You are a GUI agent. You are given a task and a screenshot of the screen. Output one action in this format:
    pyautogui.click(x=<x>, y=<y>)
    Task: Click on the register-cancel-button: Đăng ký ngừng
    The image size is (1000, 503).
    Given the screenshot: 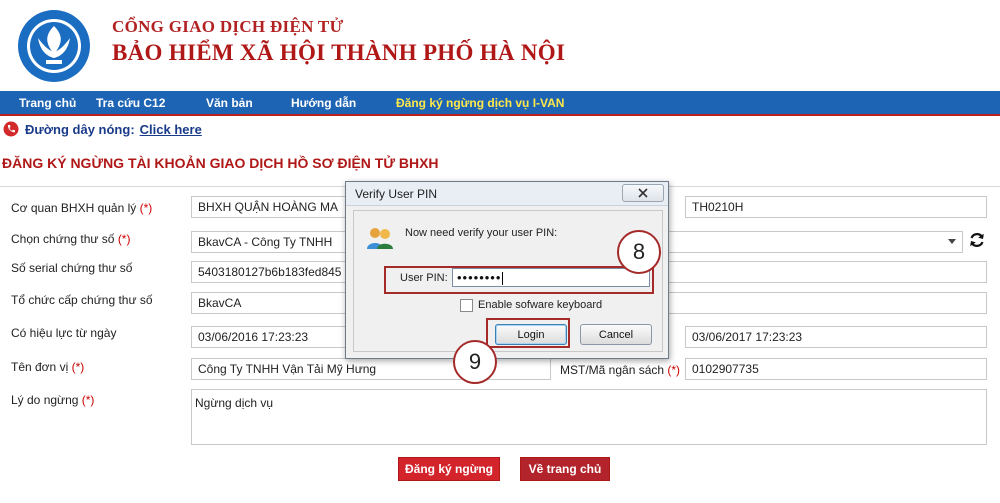 What is the action you would take?
    pyautogui.click(x=449, y=469)
    